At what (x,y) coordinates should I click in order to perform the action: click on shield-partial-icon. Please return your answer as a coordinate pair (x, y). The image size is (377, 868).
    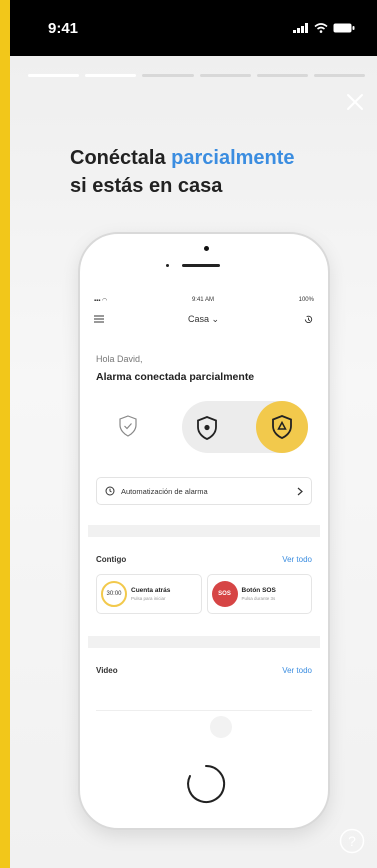
    Looking at the image, I should click on (282, 427).